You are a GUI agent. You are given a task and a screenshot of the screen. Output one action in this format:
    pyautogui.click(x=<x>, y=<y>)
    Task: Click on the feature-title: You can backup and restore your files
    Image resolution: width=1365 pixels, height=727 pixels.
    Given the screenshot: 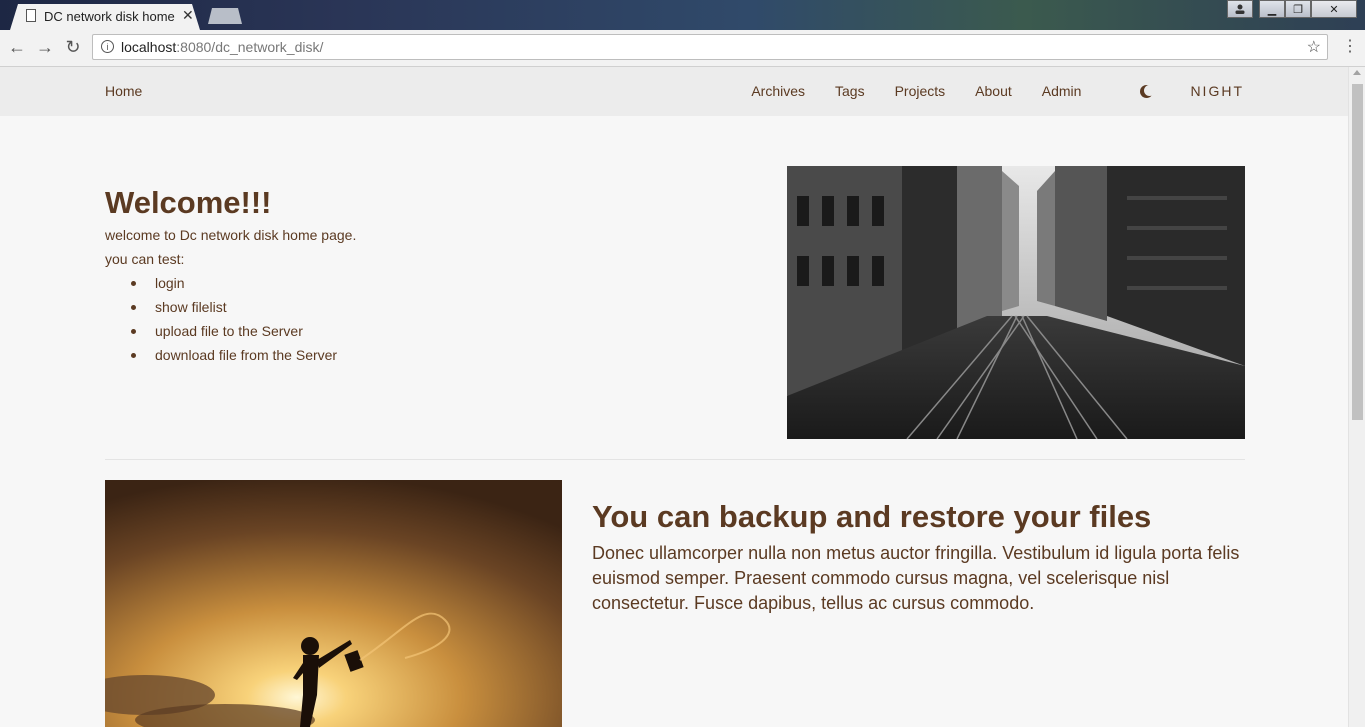 What is the action you would take?
    pyautogui.click(x=872, y=516)
    